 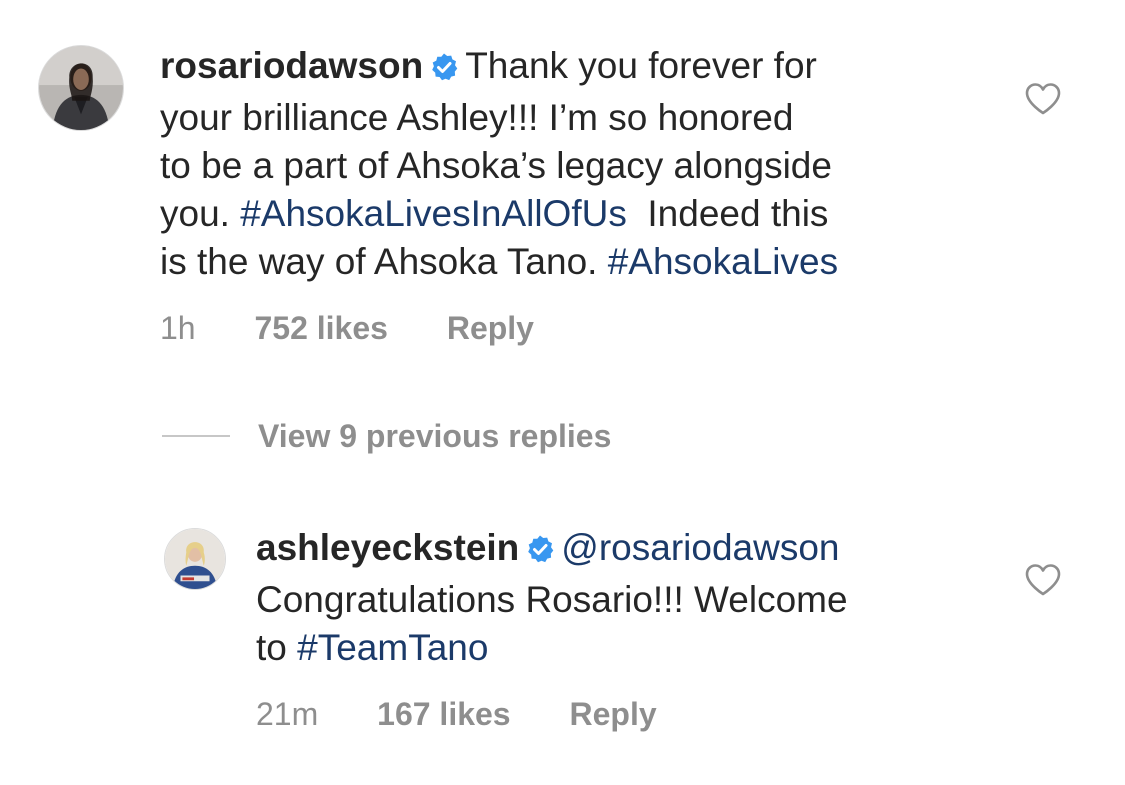 What do you see at coordinates (490, 328) in the screenshot?
I see `comment-reply-button: Reply` at bounding box center [490, 328].